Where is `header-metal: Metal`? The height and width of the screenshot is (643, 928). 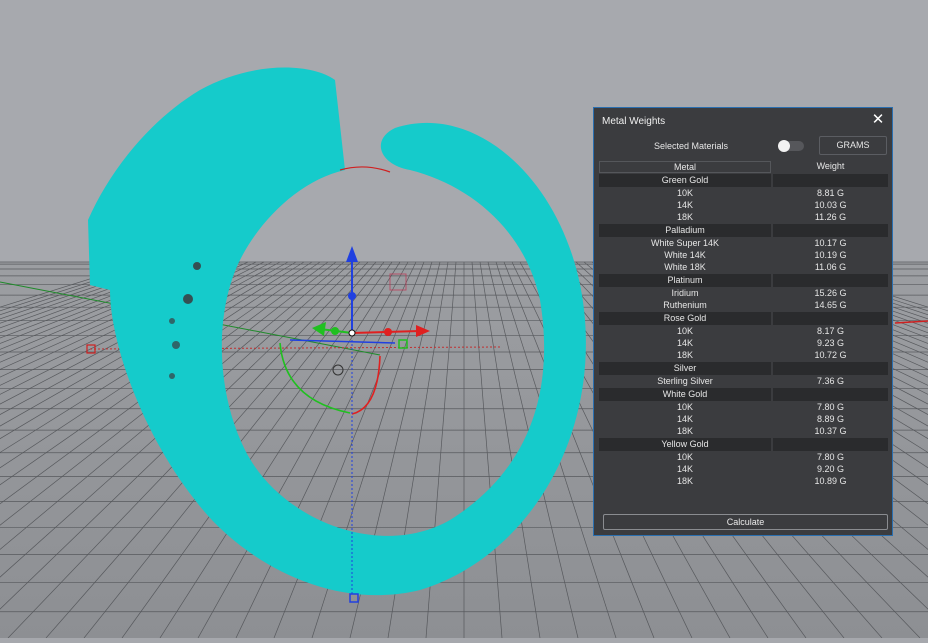 header-metal: Metal is located at coordinates (685, 167).